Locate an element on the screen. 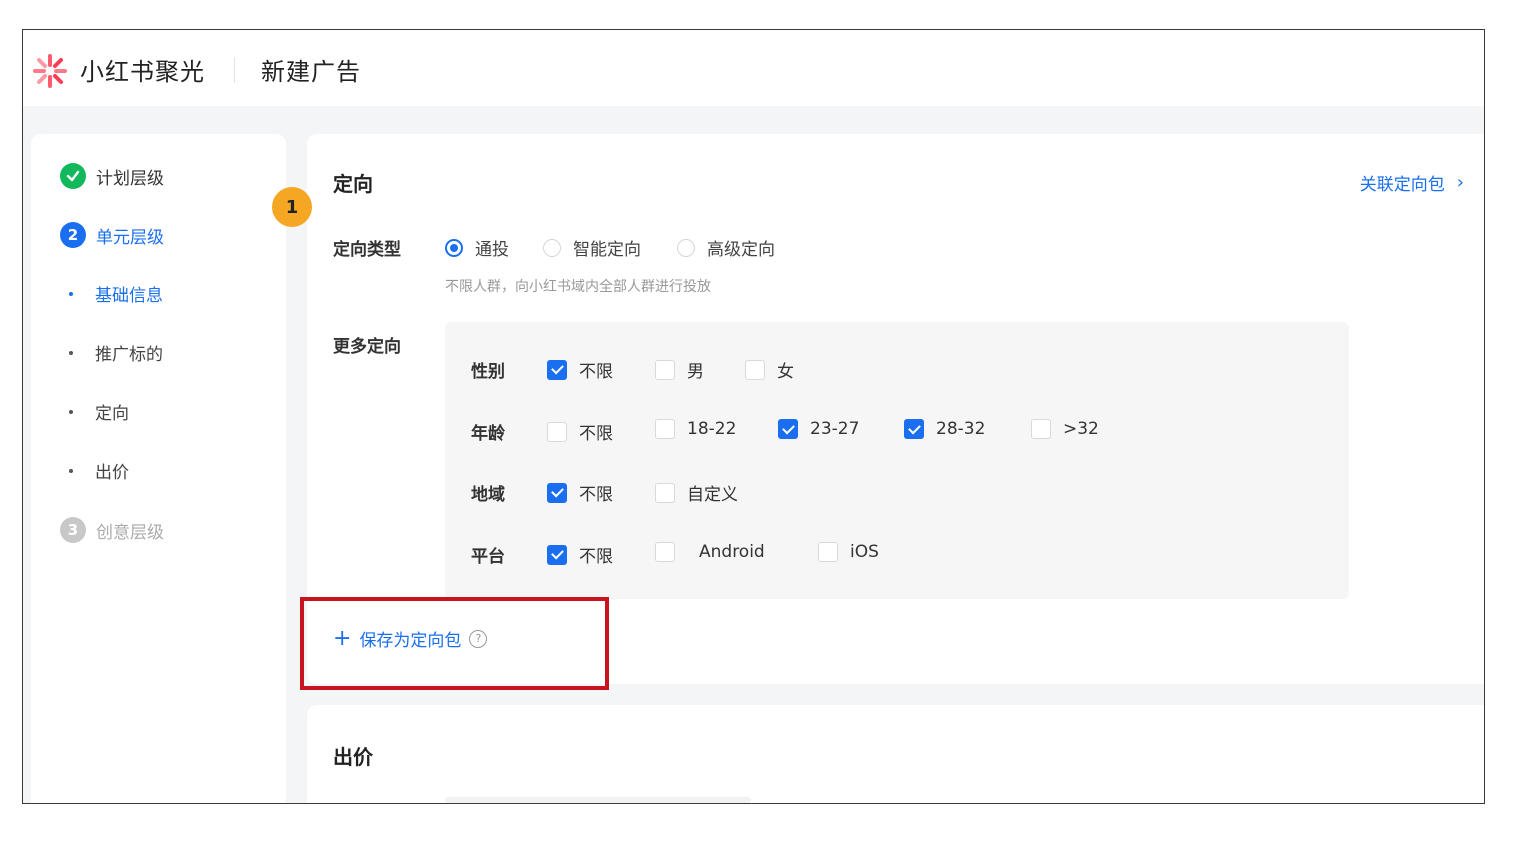 The width and height of the screenshot is (1514, 844). platform-android-checkbox: Android is located at coordinates (710, 552).